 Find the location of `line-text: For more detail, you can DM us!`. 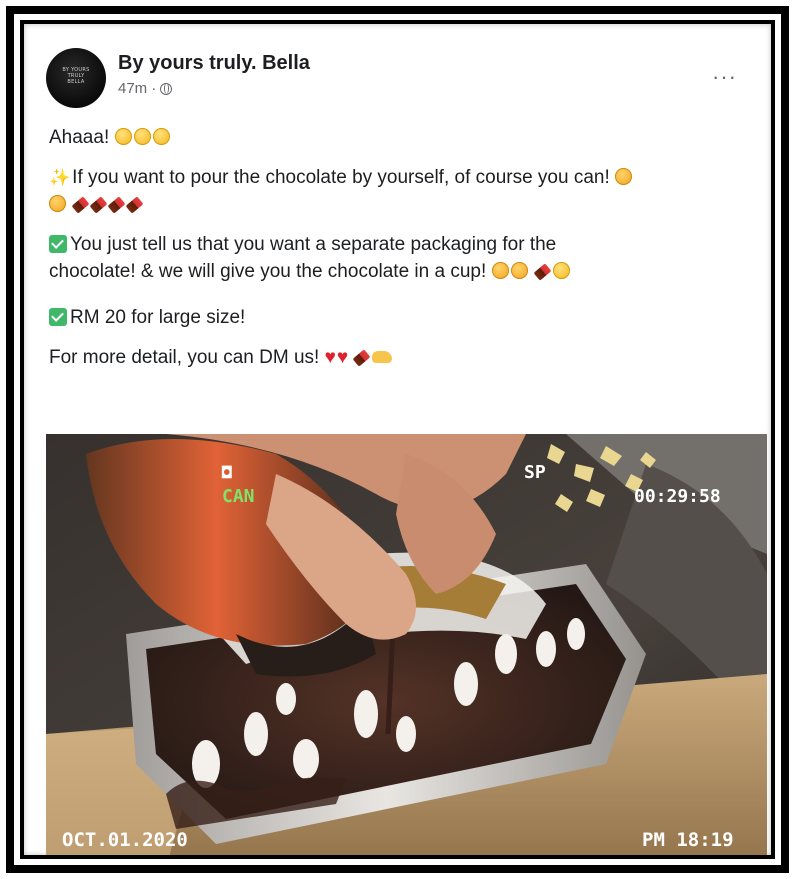

line-text: For more detail, you can DM us! is located at coordinates (184, 357).